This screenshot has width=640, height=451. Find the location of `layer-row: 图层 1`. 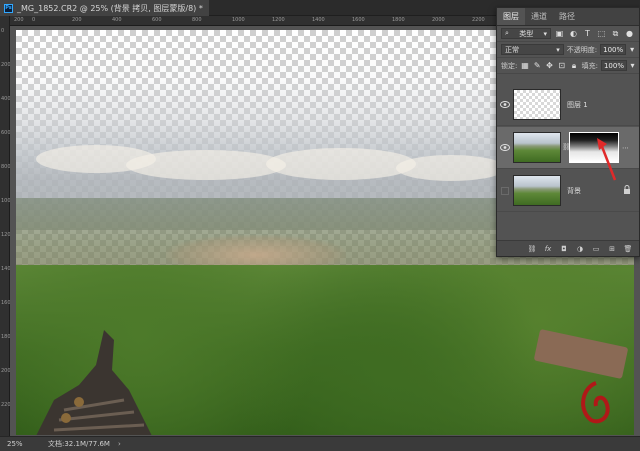

layer-row: 图层 1 is located at coordinates (568, 105).